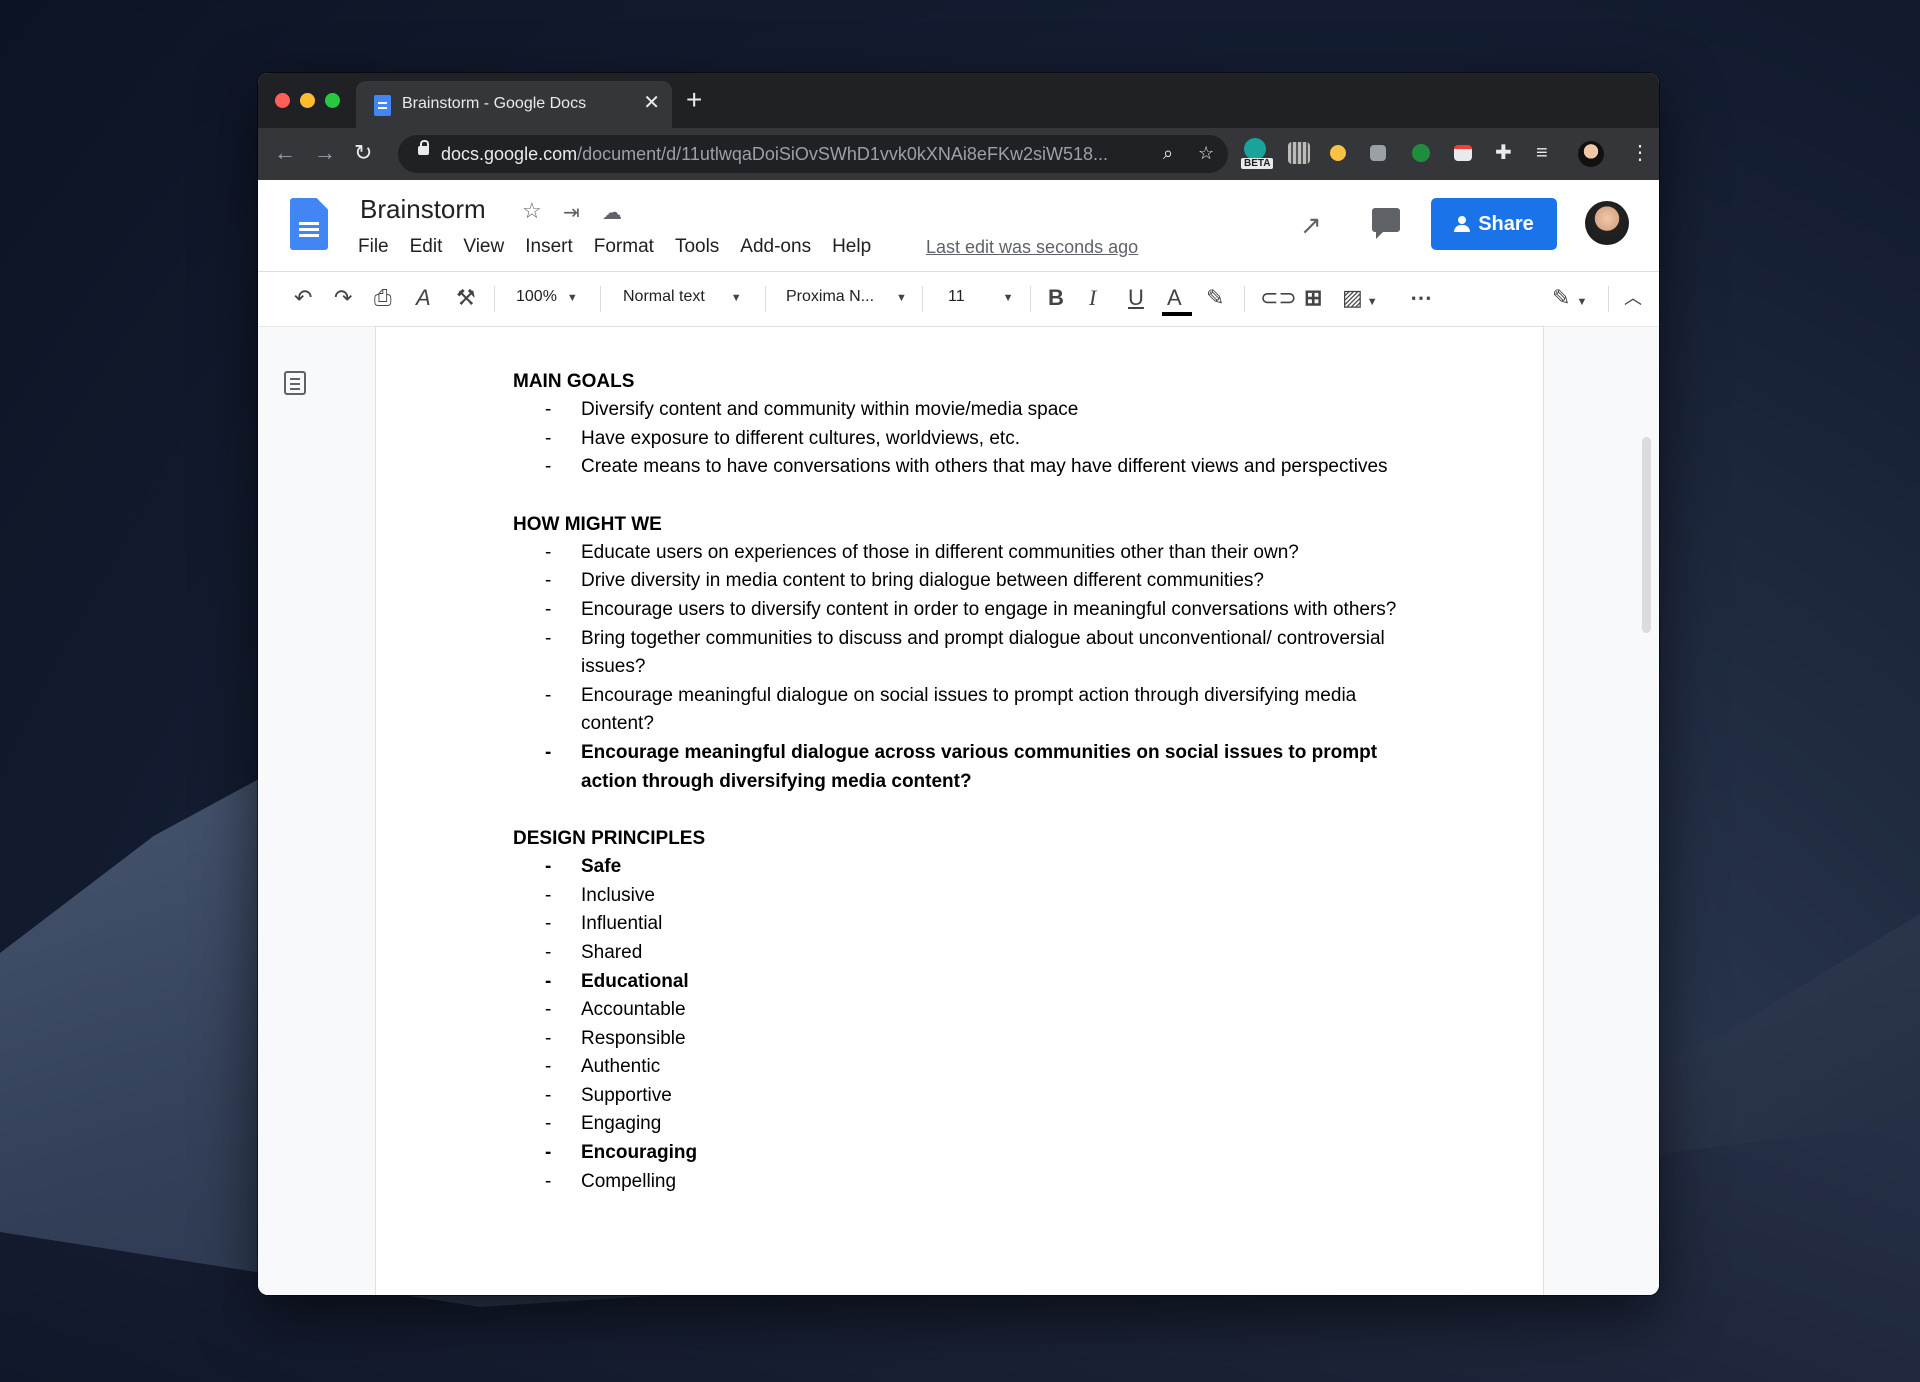 The height and width of the screenshot is (1382, 1920). I want to click on green-extension-icon, so click(1421, 153).